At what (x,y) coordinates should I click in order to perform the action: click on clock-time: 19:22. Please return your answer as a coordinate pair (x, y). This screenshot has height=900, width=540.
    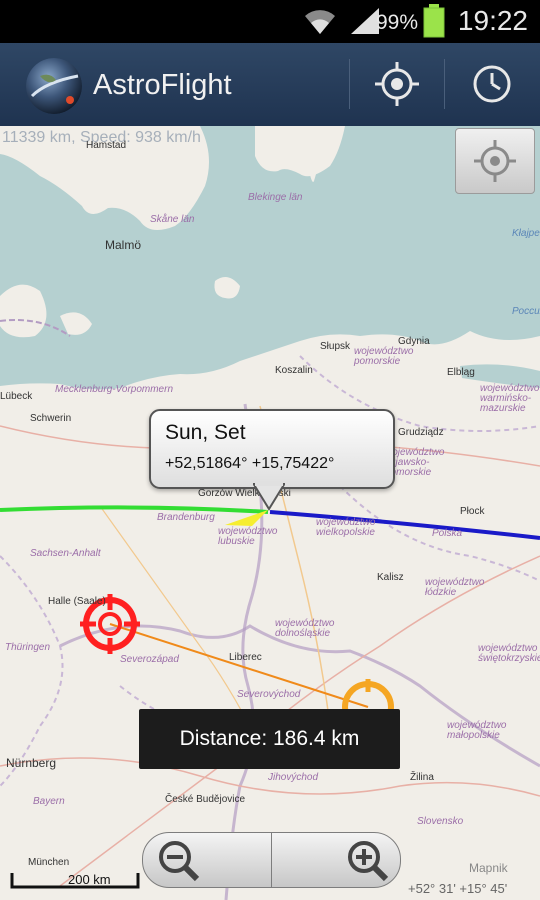
    Looking at the image, I should click on (492, 20).